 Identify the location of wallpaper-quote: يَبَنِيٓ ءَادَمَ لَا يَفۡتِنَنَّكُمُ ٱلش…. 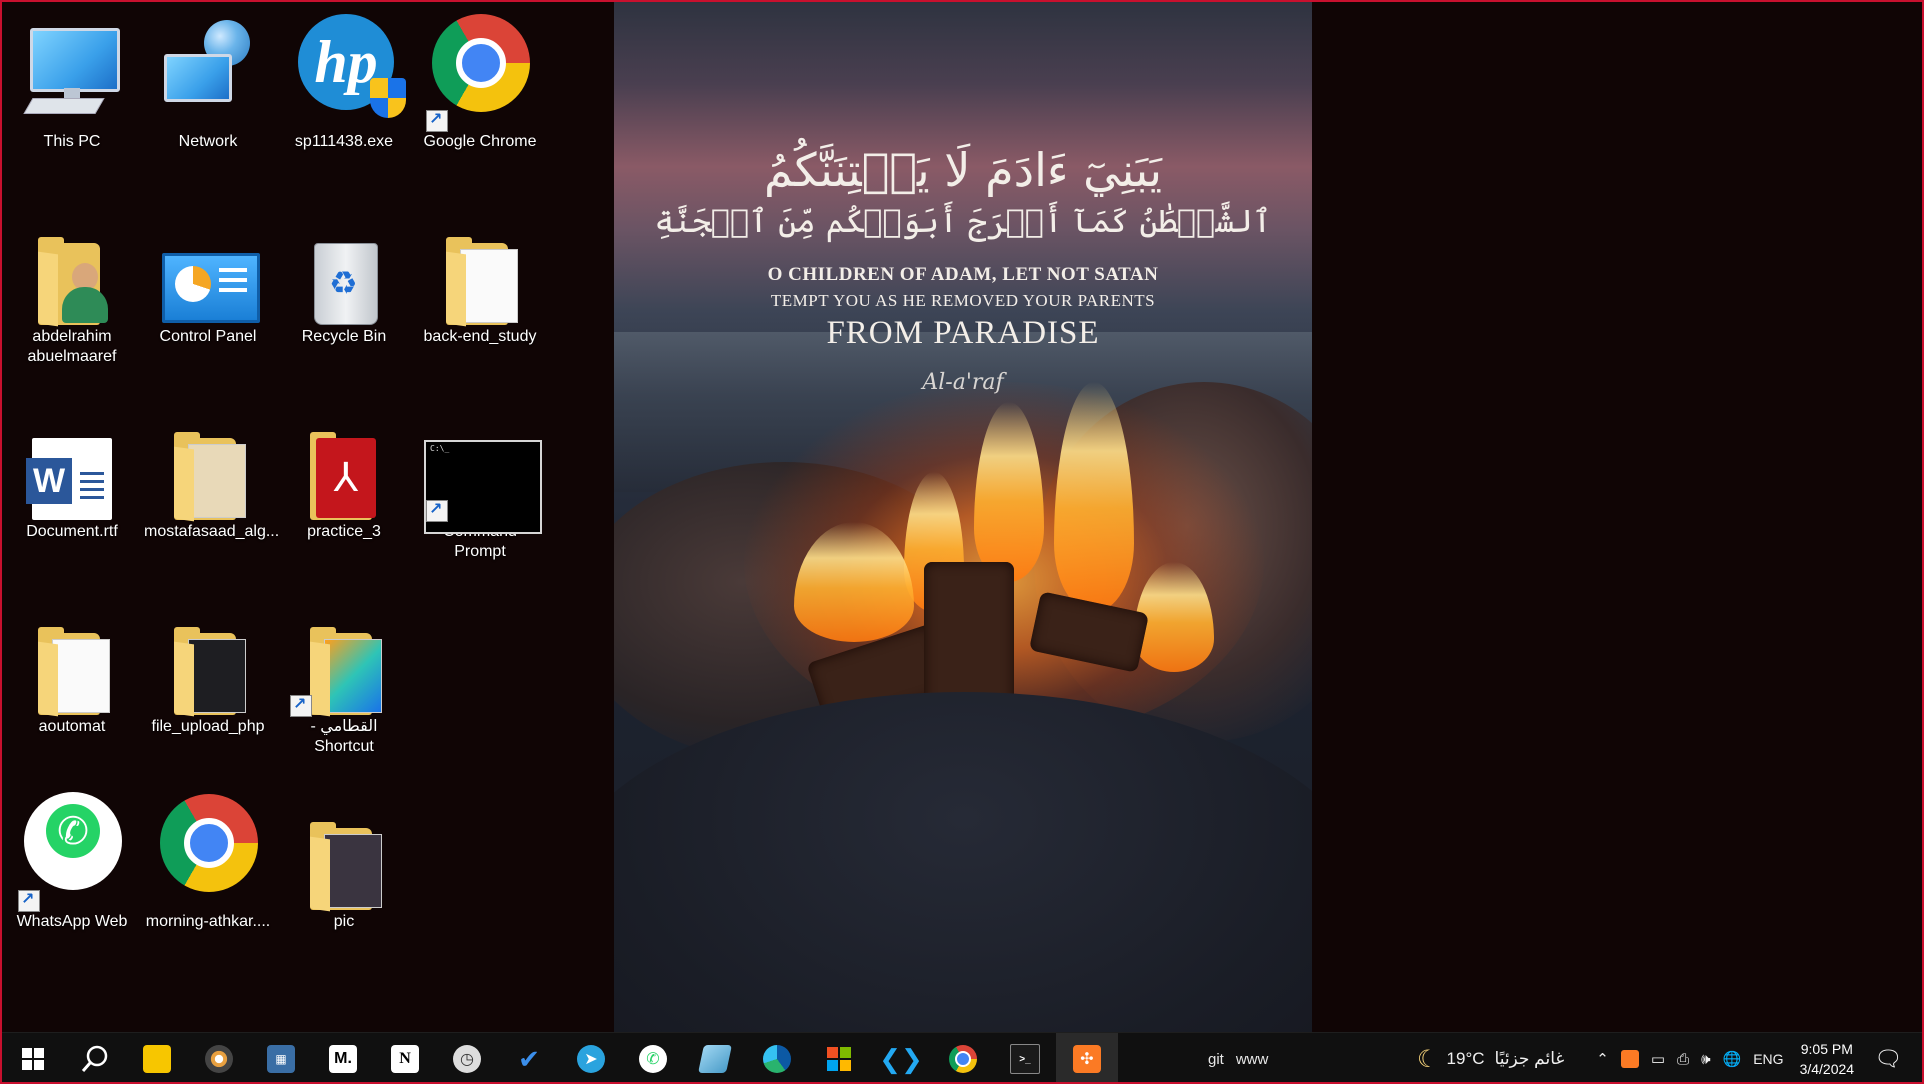
(963, 268).